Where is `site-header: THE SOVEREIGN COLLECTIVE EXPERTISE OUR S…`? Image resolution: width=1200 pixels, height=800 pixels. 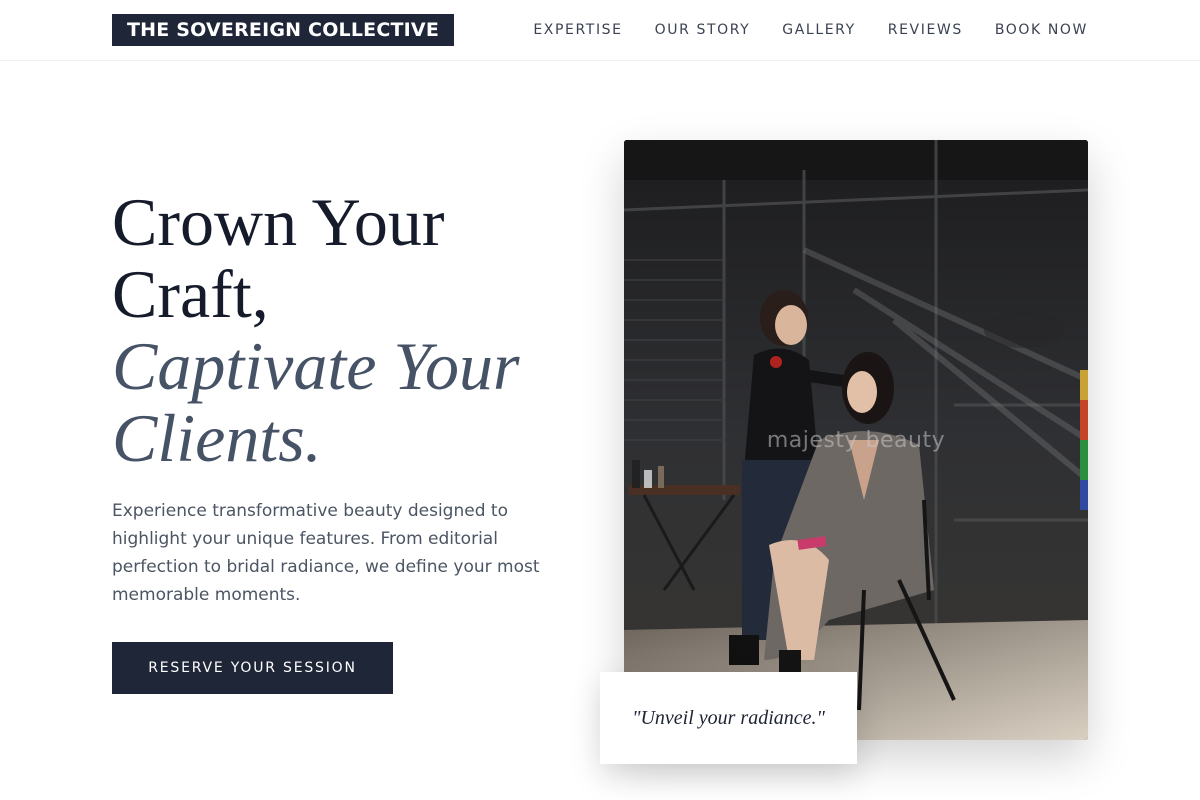
site-header: THE SOVEREIGN COLLECTIVE EXPERTISE OUR S… is located at coordinates (600, 30).